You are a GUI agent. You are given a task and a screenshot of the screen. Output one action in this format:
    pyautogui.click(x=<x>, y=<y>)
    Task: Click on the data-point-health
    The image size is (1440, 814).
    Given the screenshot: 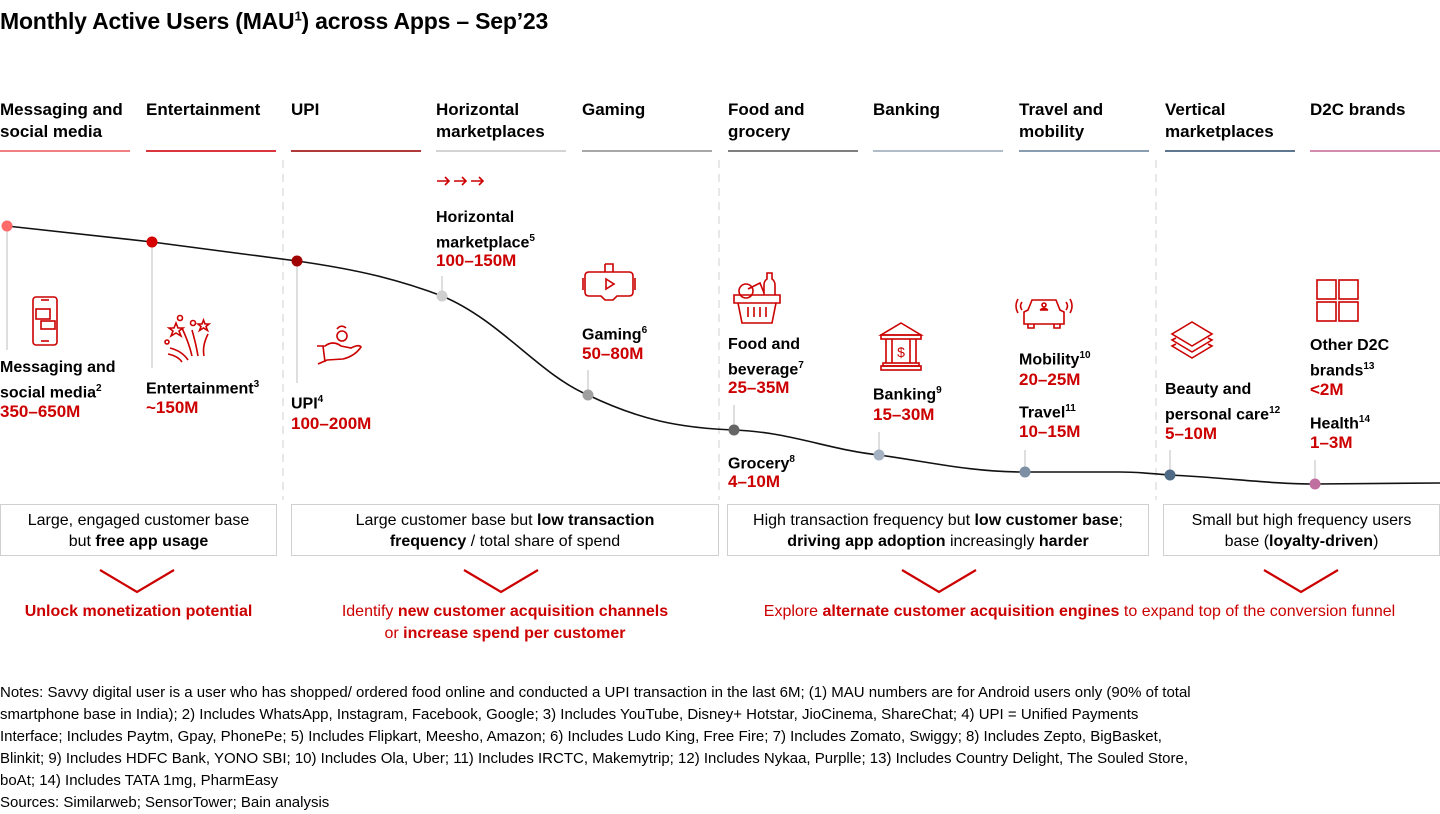 What is the action you would take?
    pyautogui.click(x=1315, y=484)
    